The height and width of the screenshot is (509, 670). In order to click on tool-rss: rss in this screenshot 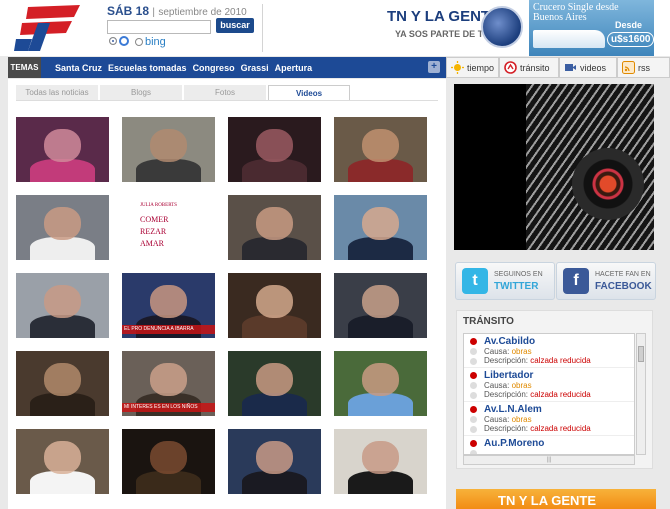, I will do `click(643, 67)`.